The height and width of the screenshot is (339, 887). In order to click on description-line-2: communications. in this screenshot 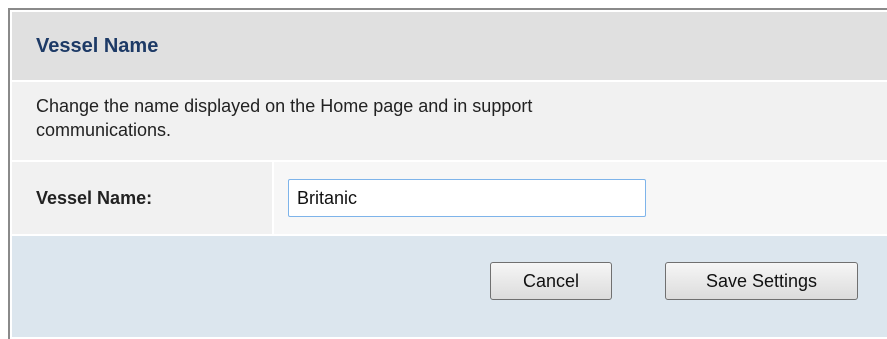, I will do `click(104, 130)`.